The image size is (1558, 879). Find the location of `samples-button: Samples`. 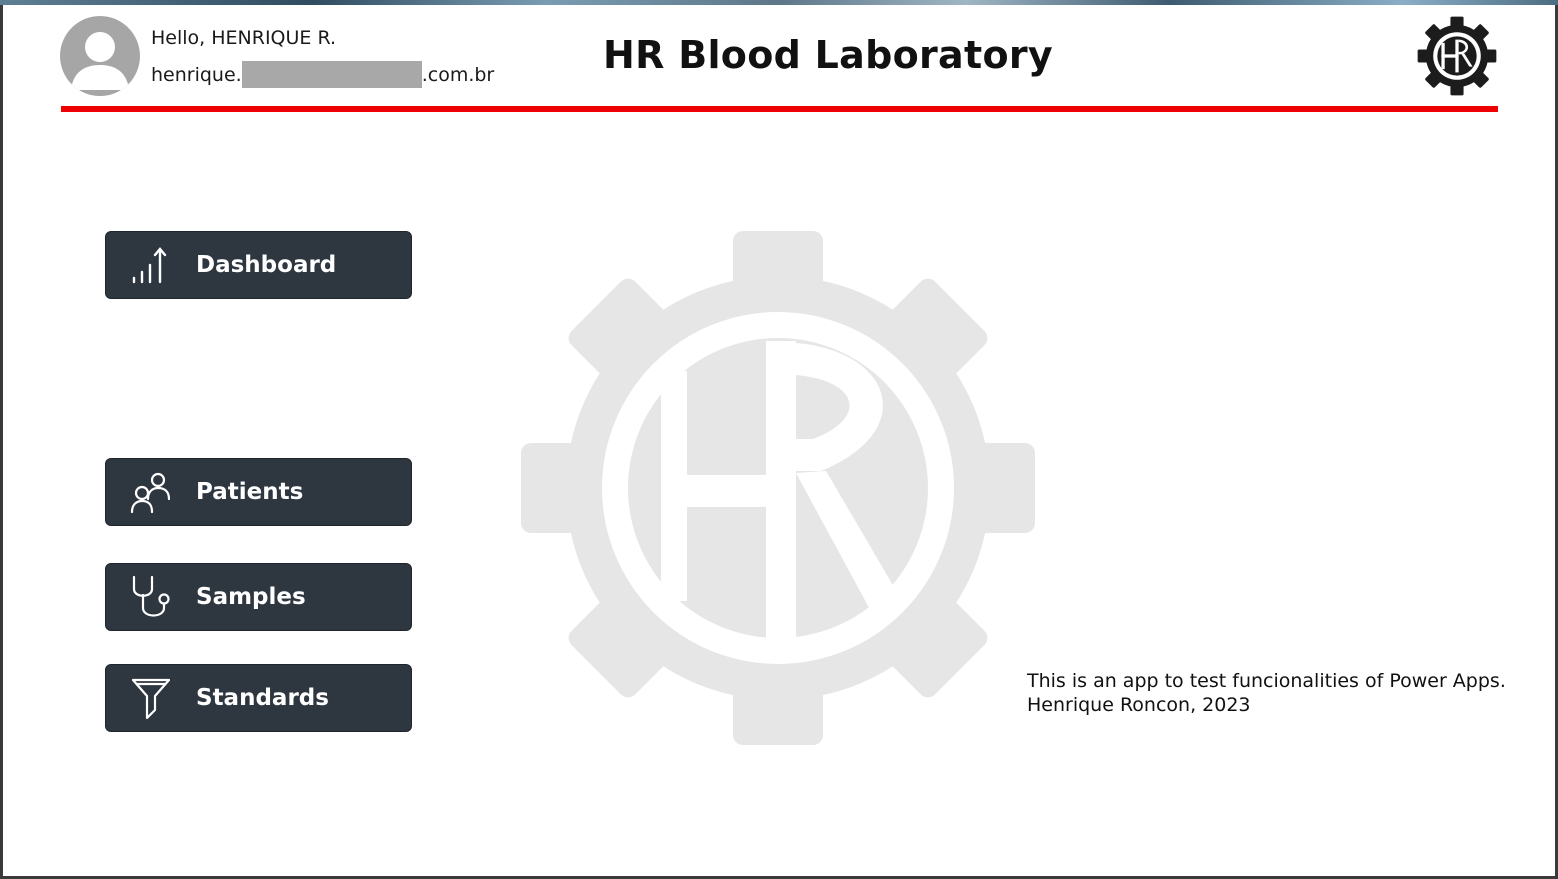

samples-button: Samples is located at coordinates (258, 597).